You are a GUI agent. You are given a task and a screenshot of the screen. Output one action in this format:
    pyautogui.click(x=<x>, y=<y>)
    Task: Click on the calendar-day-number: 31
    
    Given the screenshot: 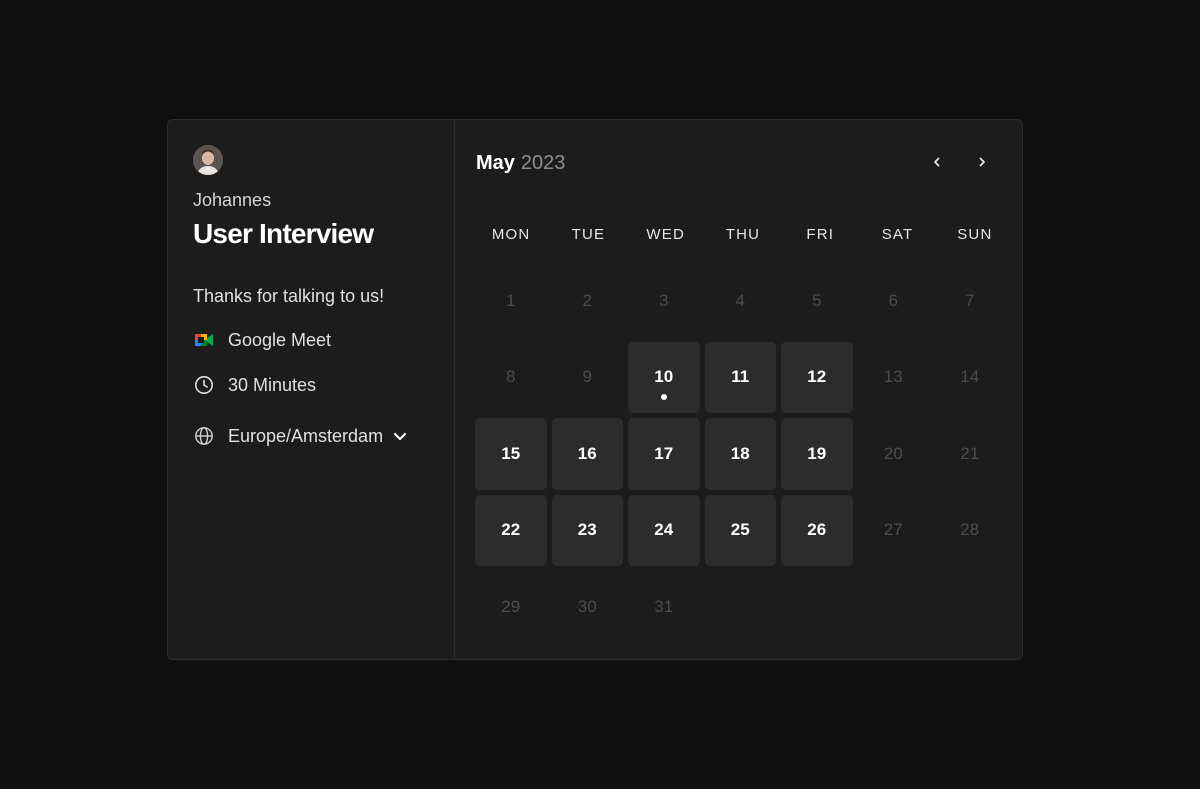 What is the action you would take?
    pyautogui.click(x=664, y=606)
    